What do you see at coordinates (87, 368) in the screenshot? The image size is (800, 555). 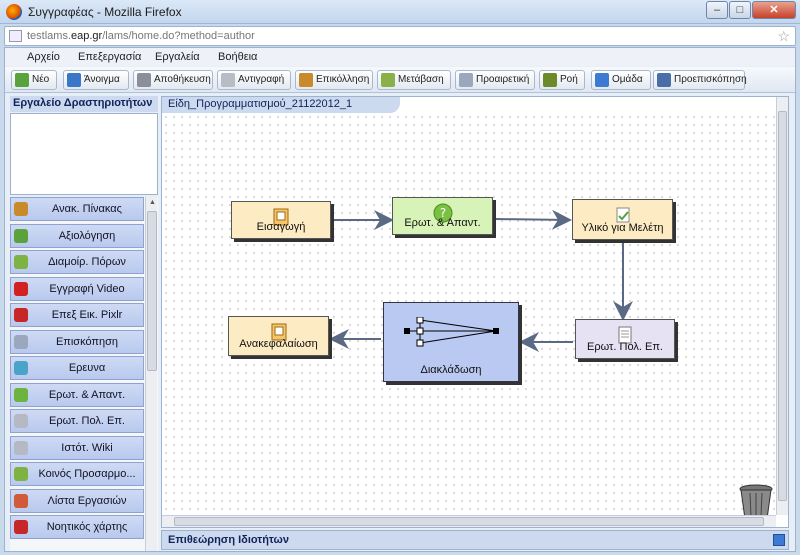 I see `tool-item-label: Ερευνα` at bounding box center [87, 368].